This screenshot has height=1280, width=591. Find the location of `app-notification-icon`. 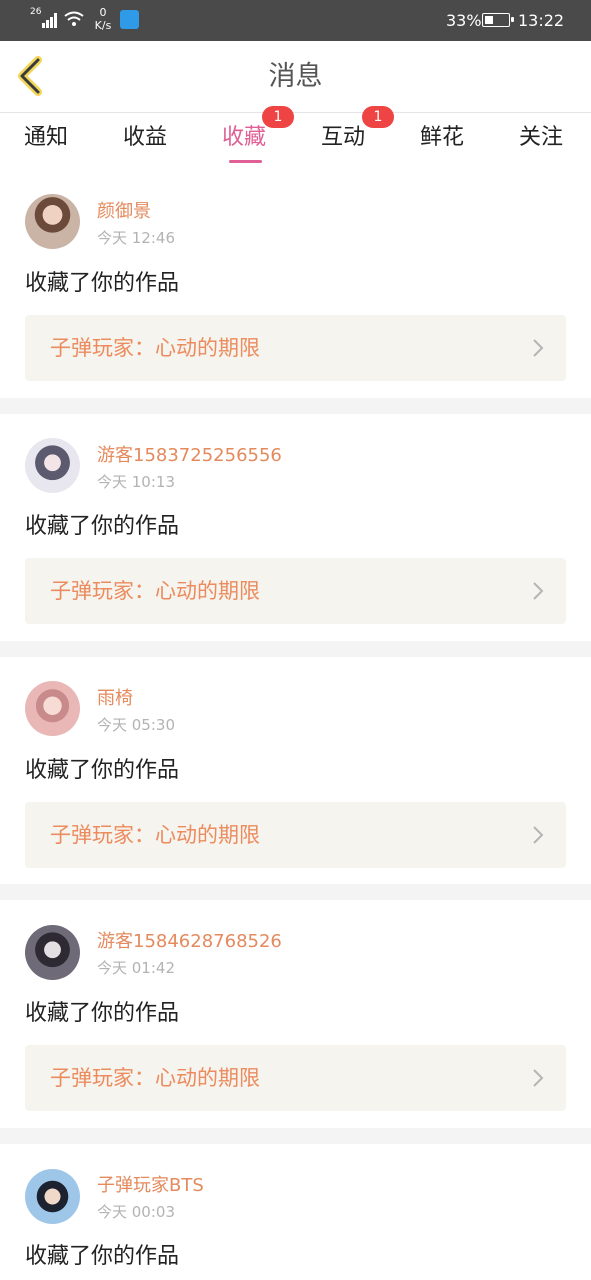

app-notification-icon is located at coordinates (129, 19).